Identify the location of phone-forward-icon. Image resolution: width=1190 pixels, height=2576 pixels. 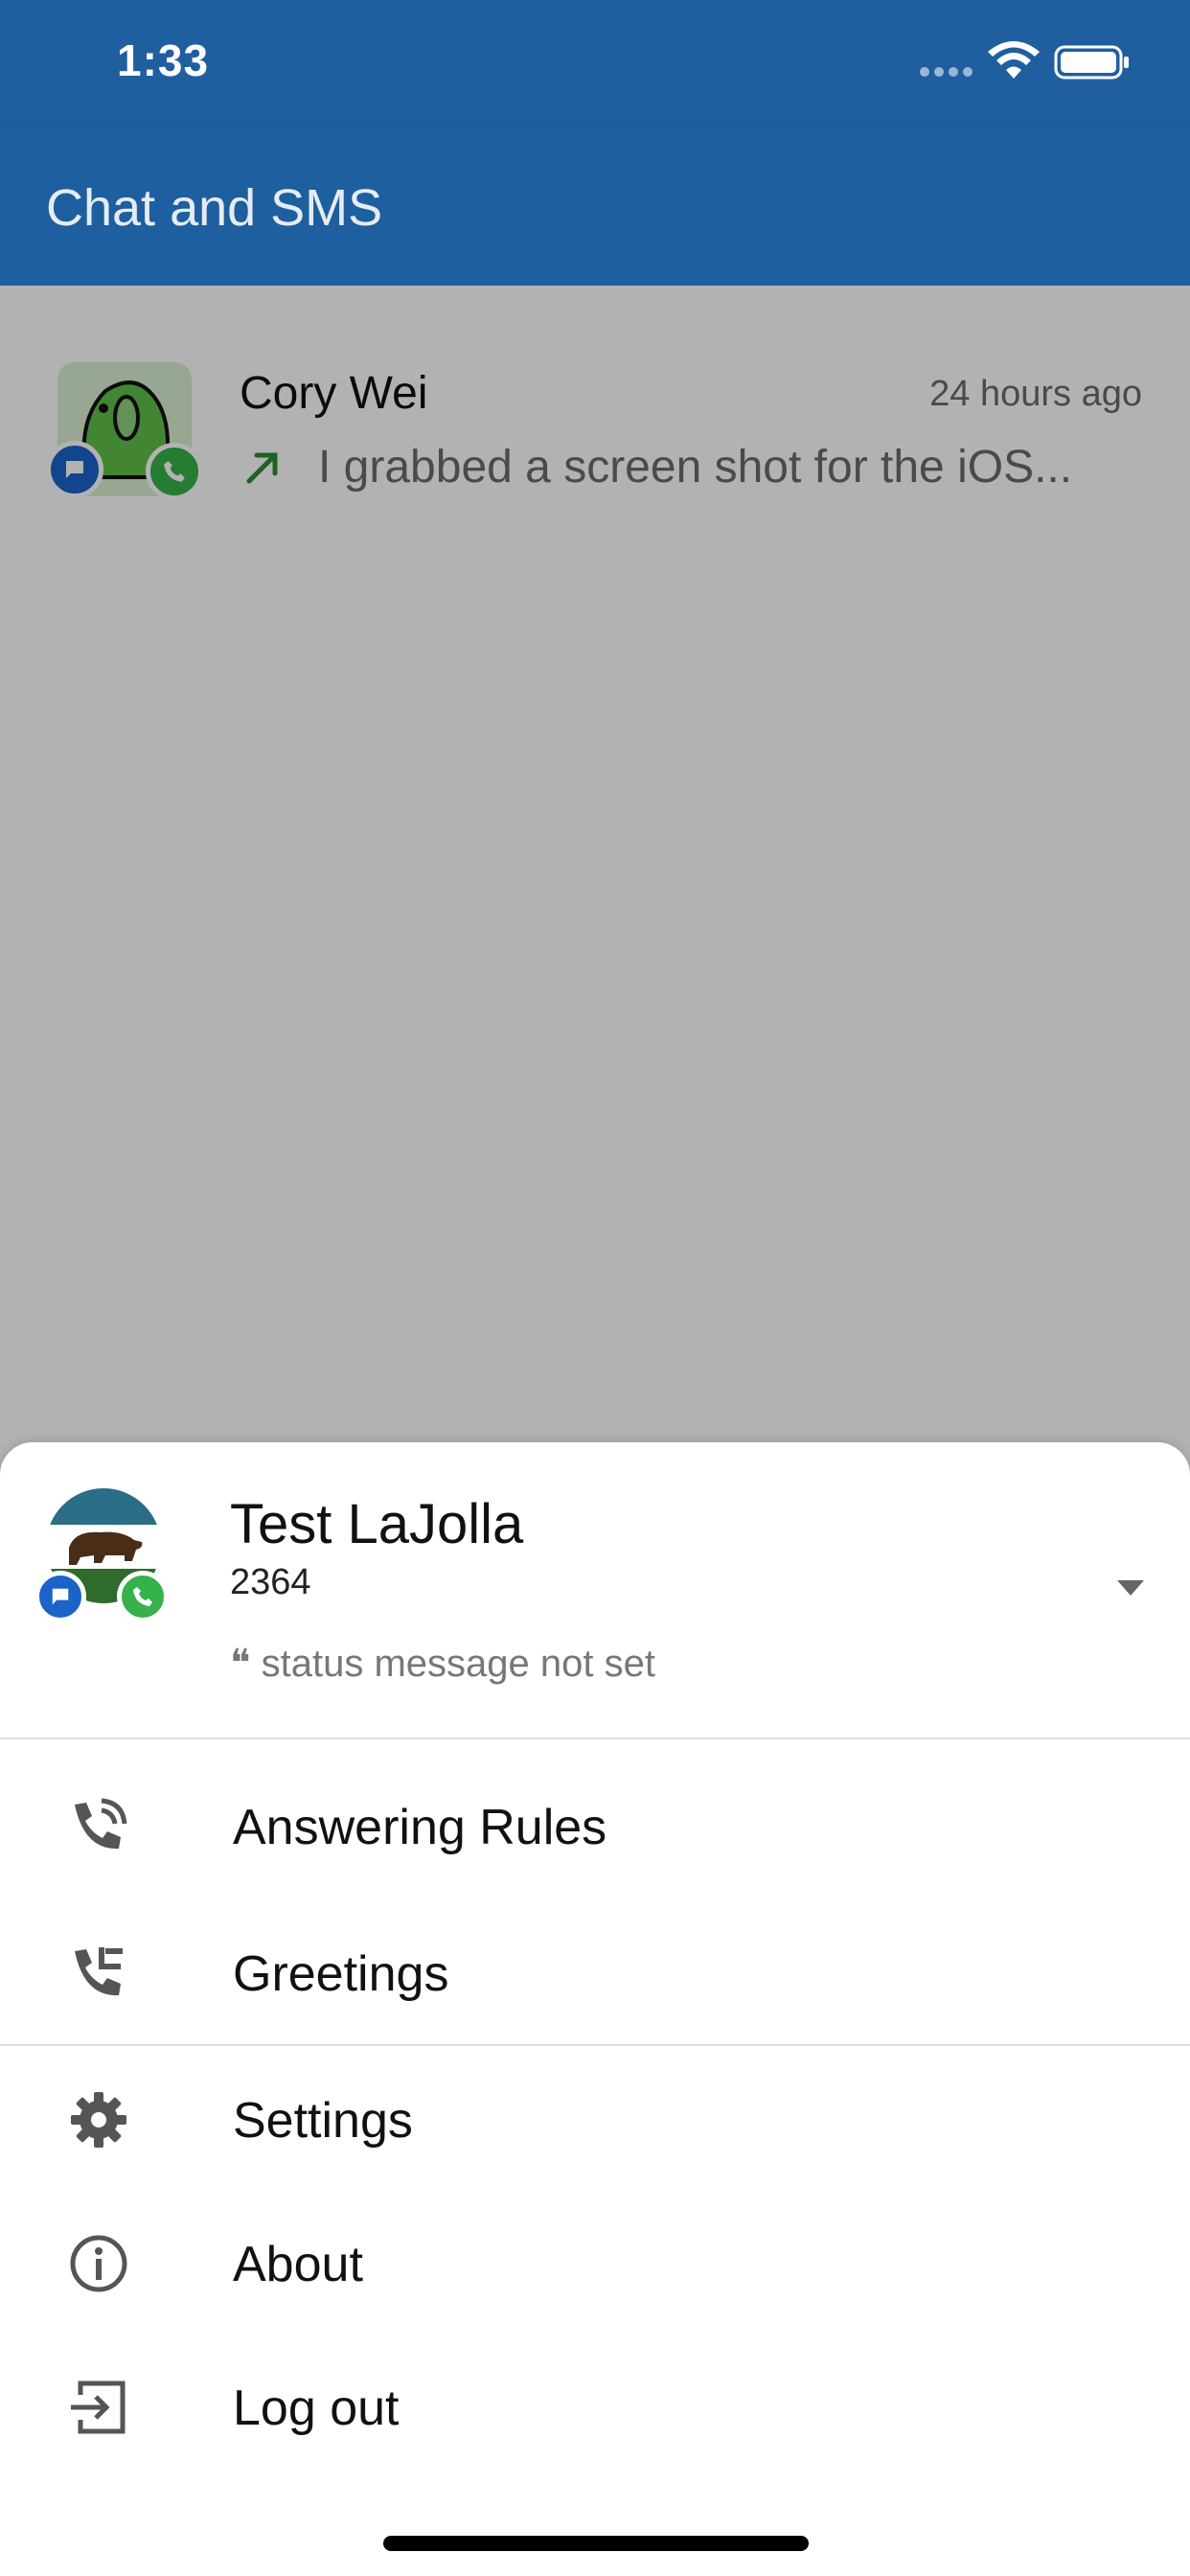
(99, 1972).